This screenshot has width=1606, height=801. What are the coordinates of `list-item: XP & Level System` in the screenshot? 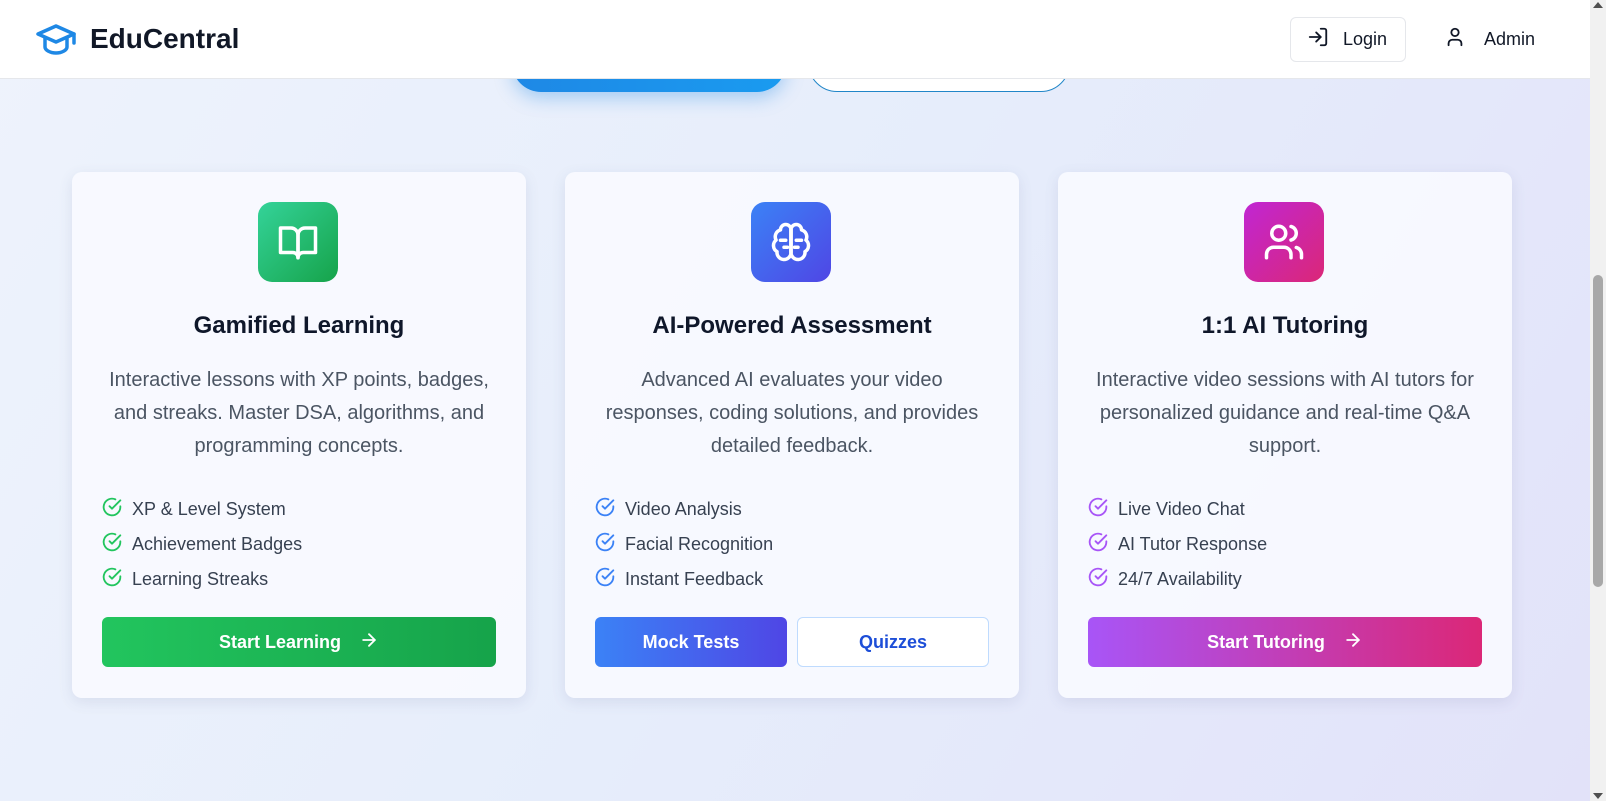 It's located at (202, 509).